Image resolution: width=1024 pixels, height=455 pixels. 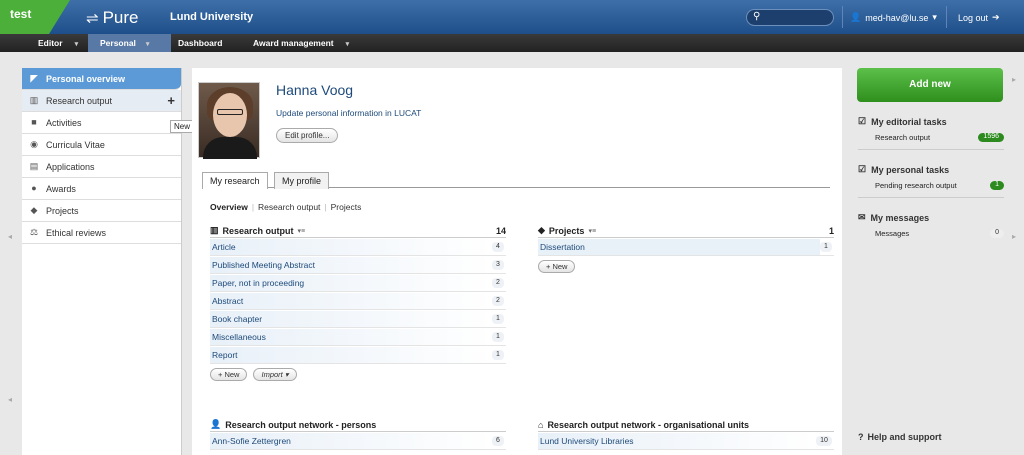 What do you see at coordinates (64, 122) in the screenshot?
I see `sidebar-item-label: Activities` at bounding box center [64, 122].